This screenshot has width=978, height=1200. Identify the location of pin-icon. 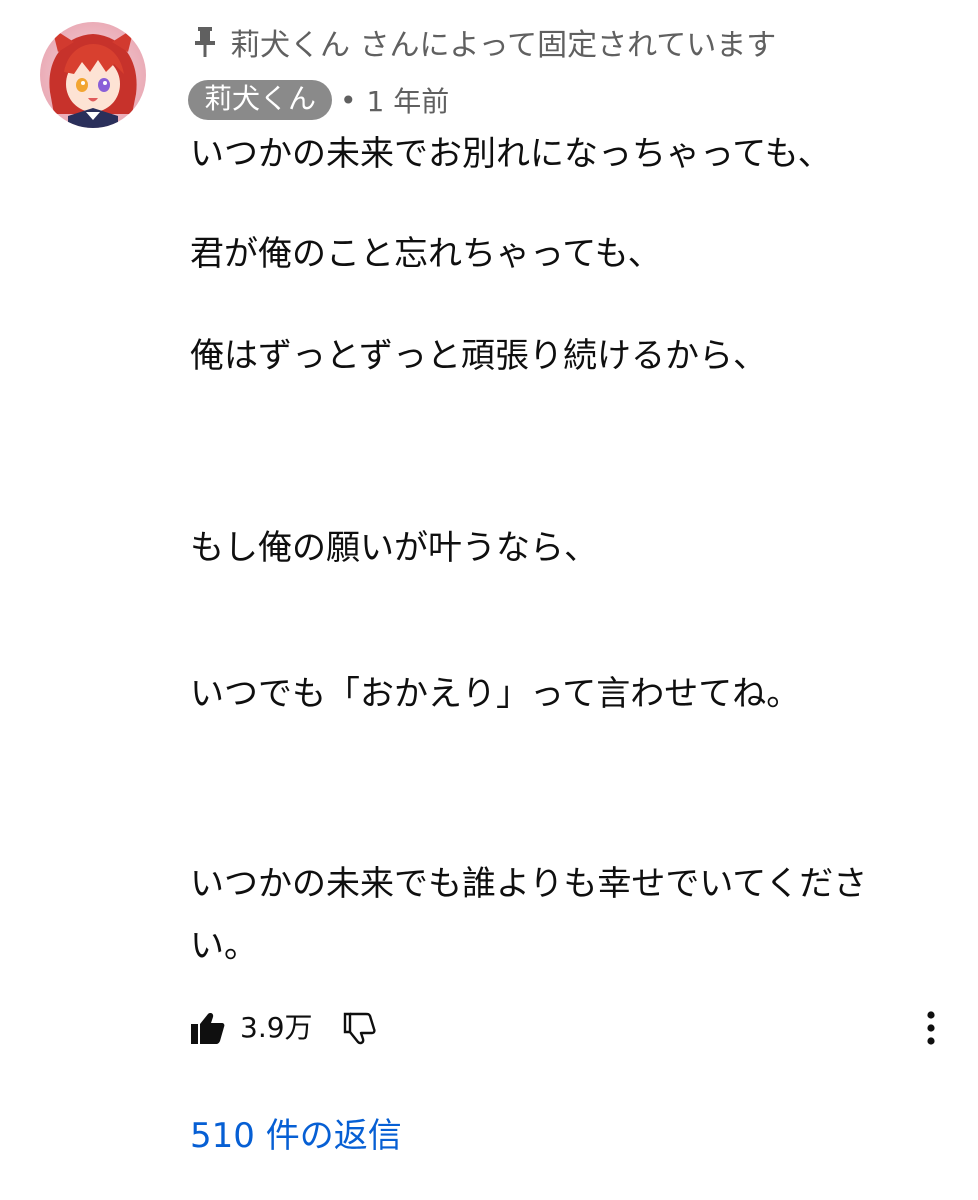
(205, 42).